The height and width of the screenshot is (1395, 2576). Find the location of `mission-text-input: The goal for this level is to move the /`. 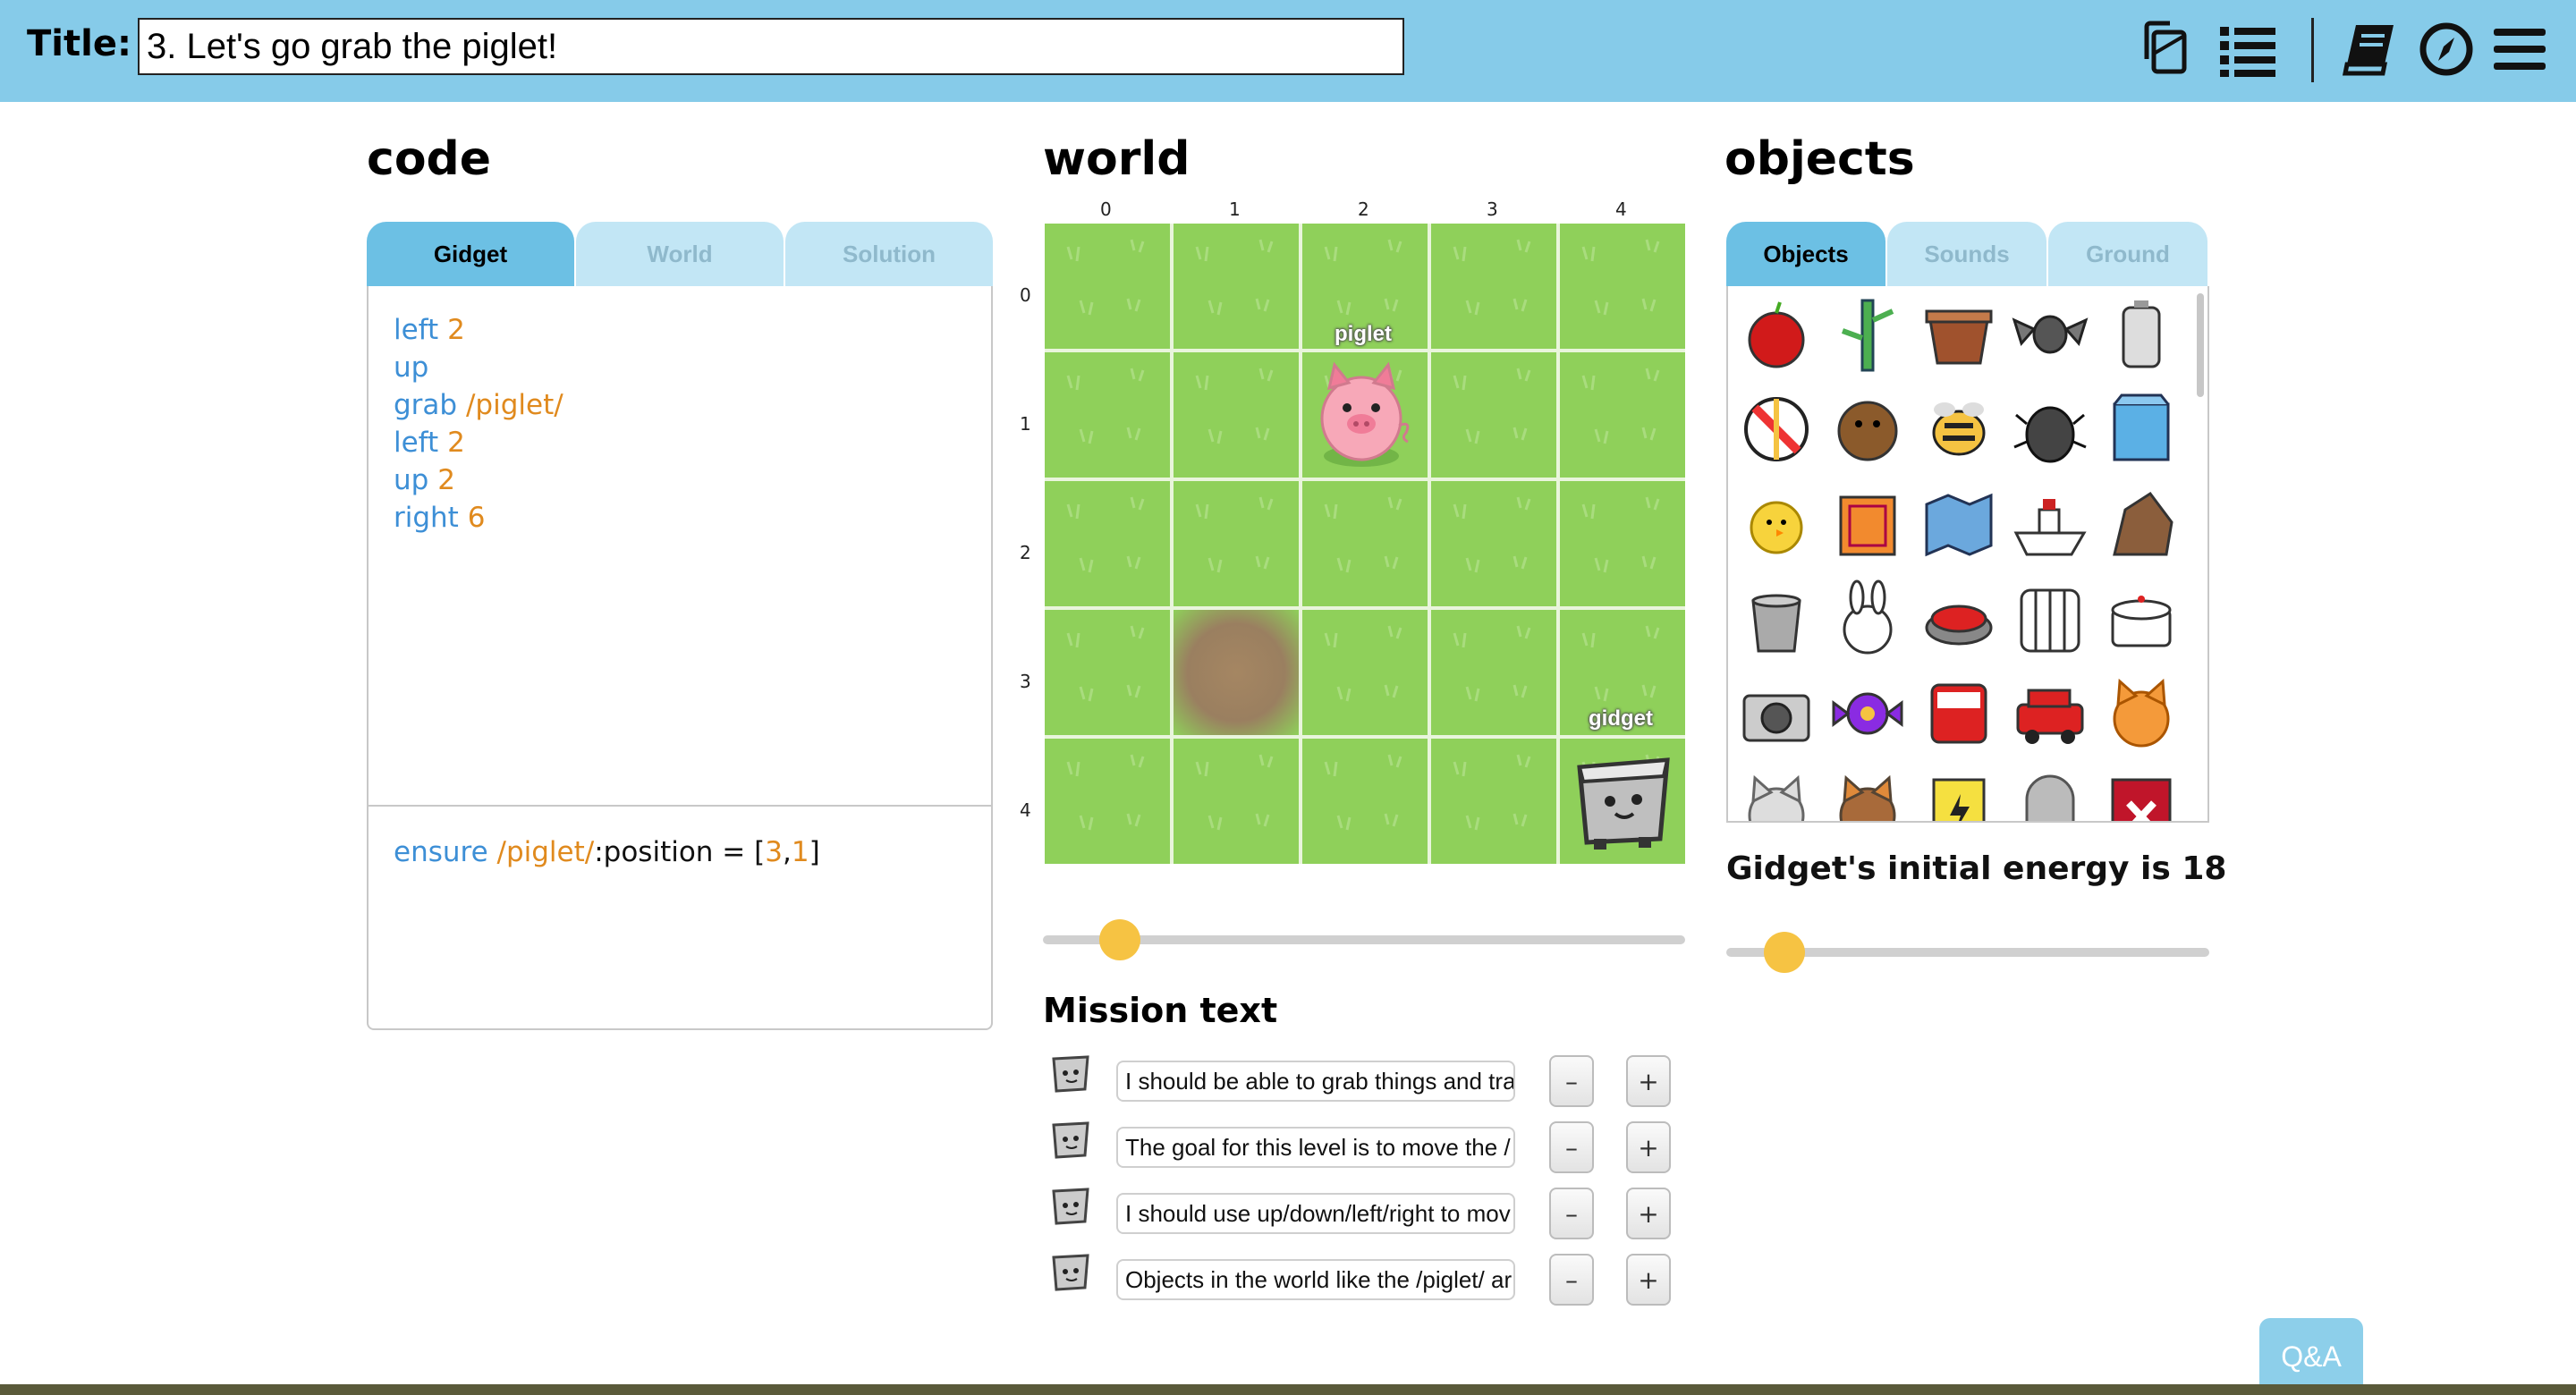

mission-text-input: The goal for this level is to move the / is located at coordinates (1315, 1147).